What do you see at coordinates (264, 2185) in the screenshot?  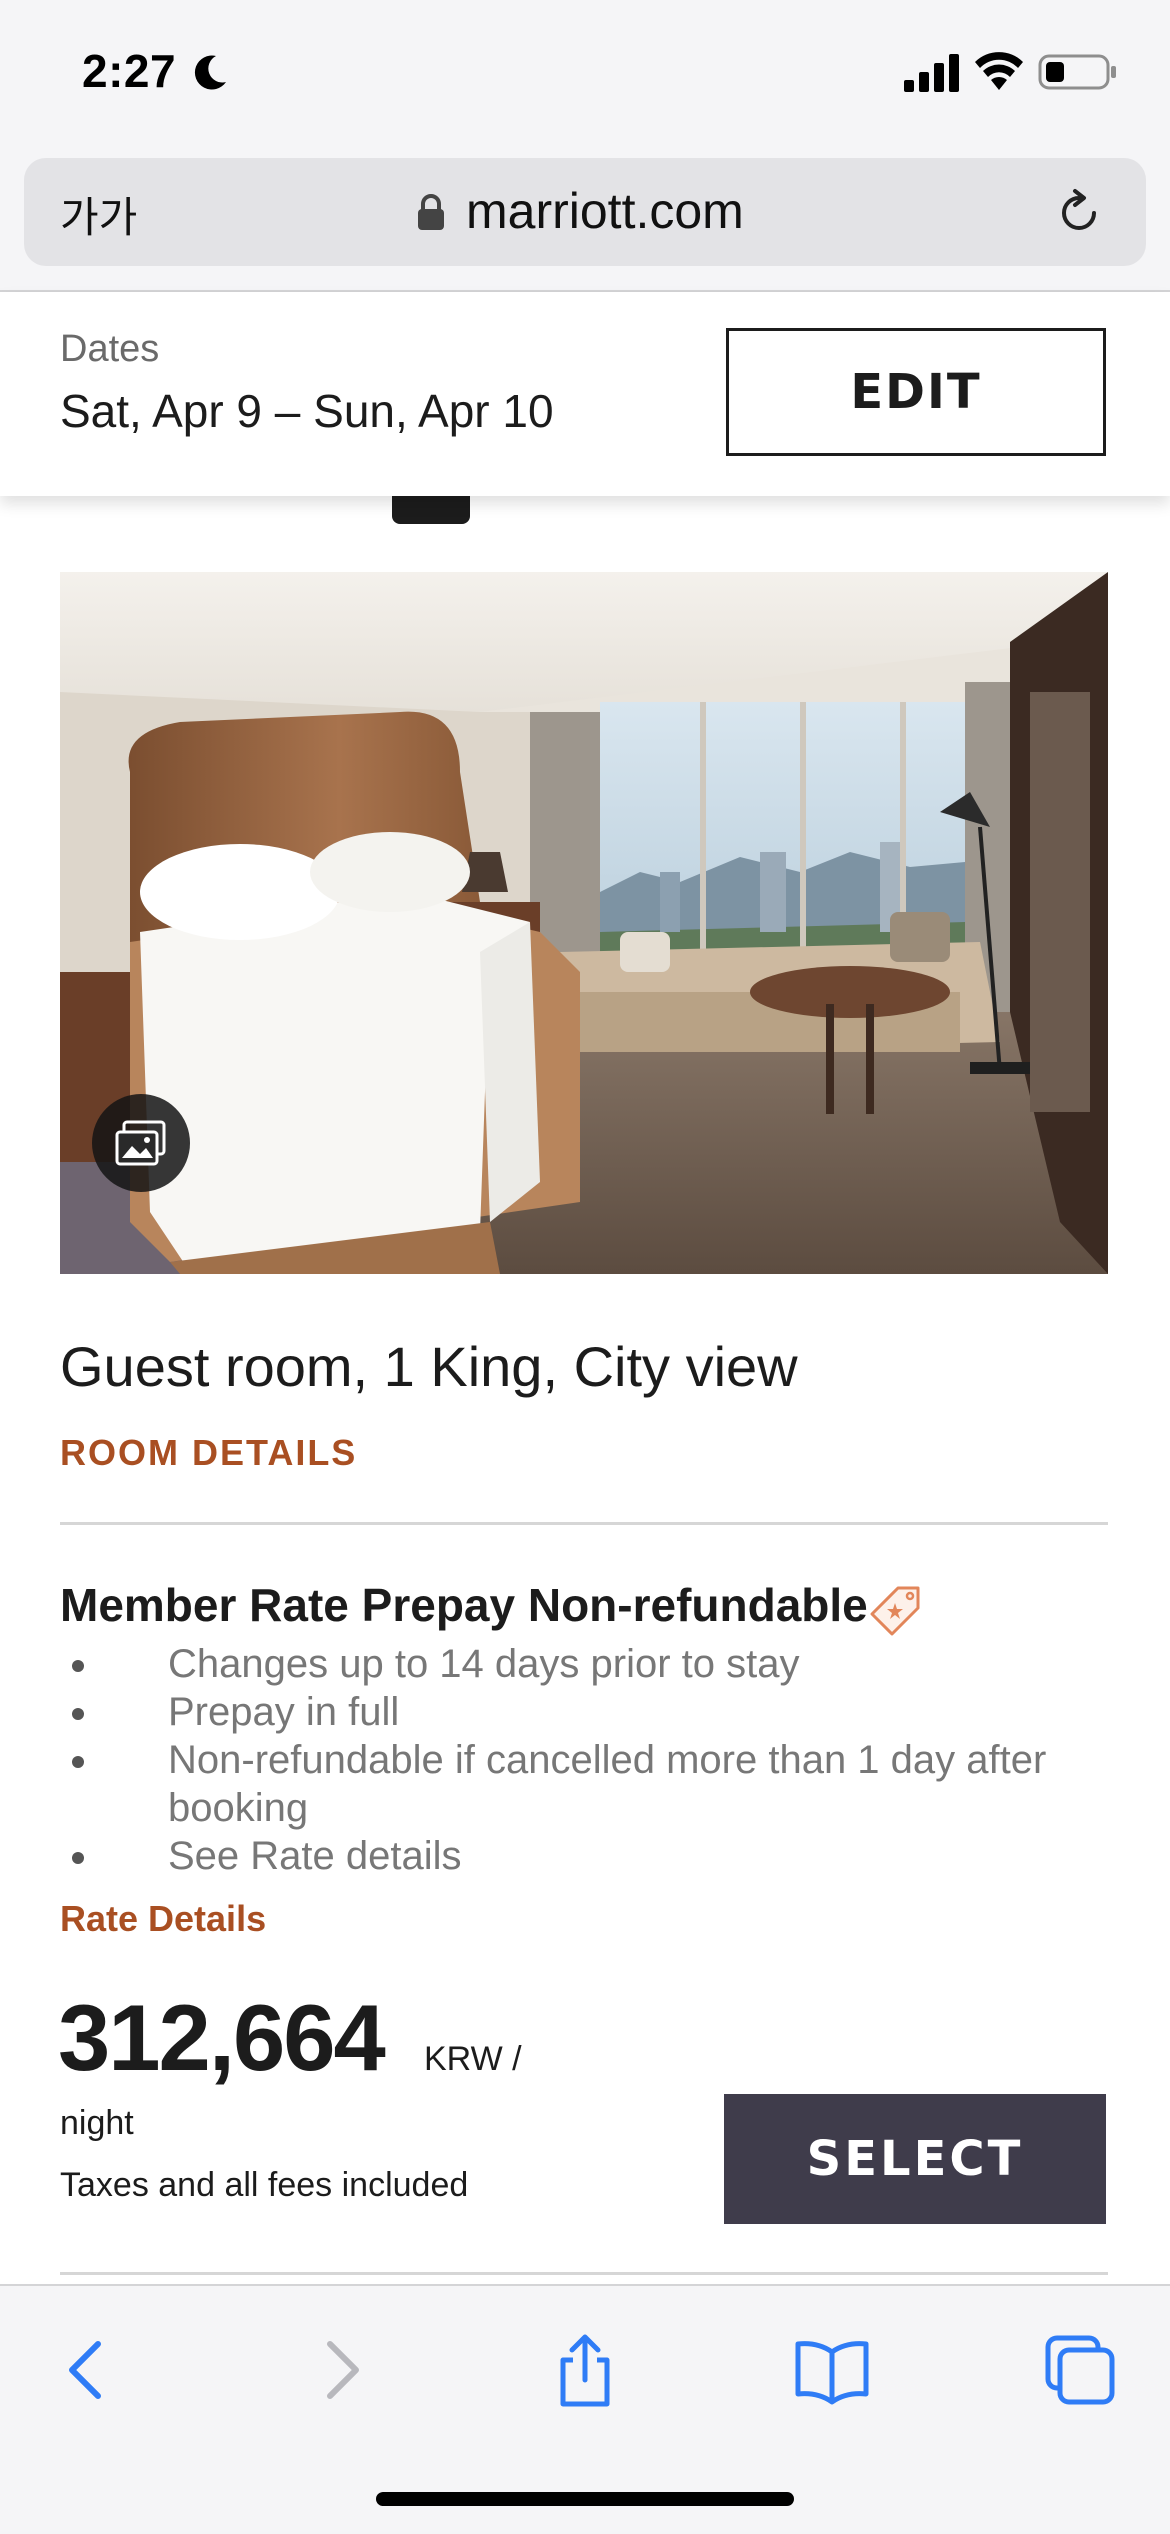 I see `taxes-note: Taxes and all fees included` at bounding box center [264, 2185].